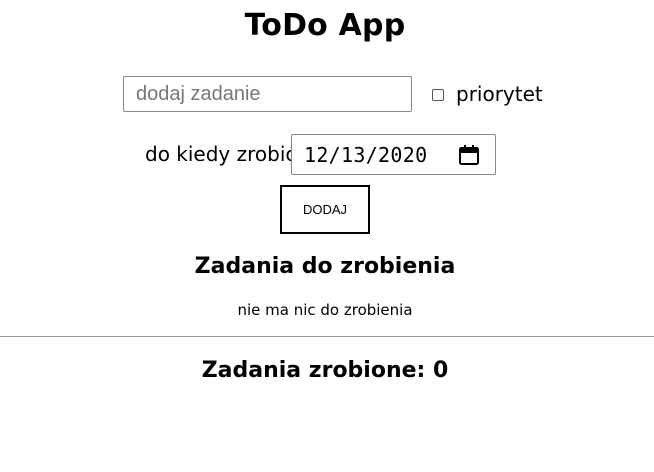 The image size is (654, 472). What do you see at coordinates (325, 209) in the screenshot?
I see `add-button: DODAJ` at bounding box center [325, 209].